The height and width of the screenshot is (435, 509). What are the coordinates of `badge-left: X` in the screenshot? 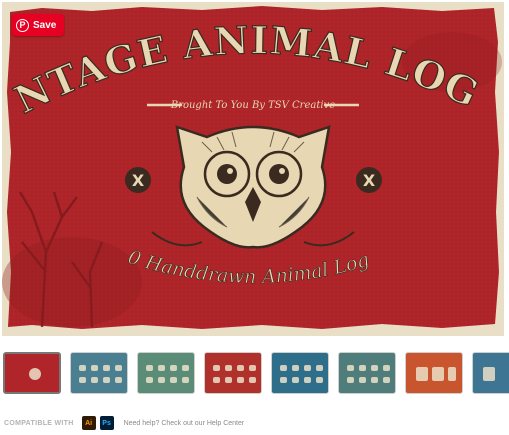 It's located at (138, 180).